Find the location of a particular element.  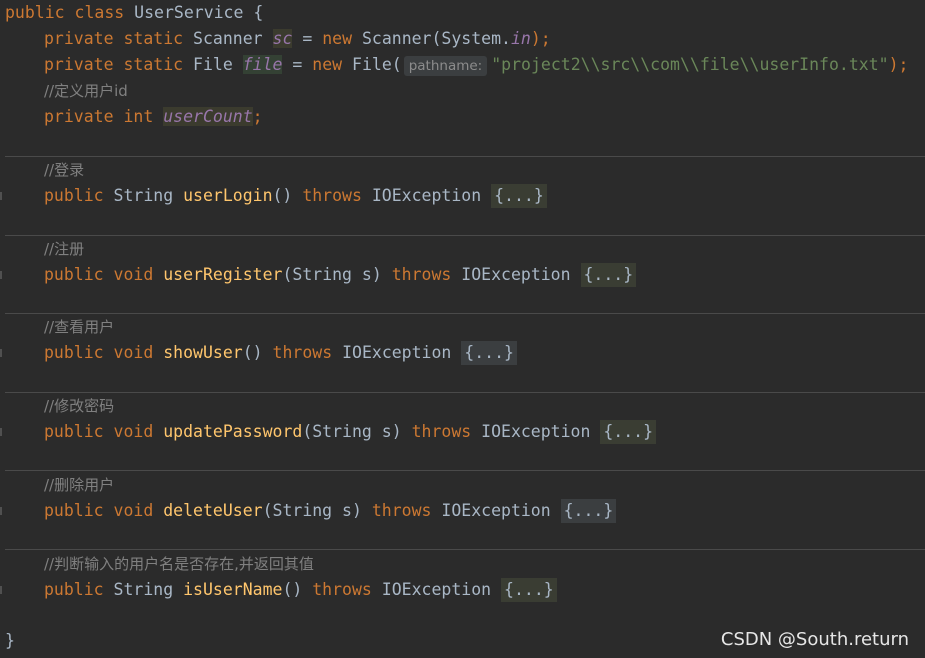

constructor-call: File( is located at coordinates (377, 64).